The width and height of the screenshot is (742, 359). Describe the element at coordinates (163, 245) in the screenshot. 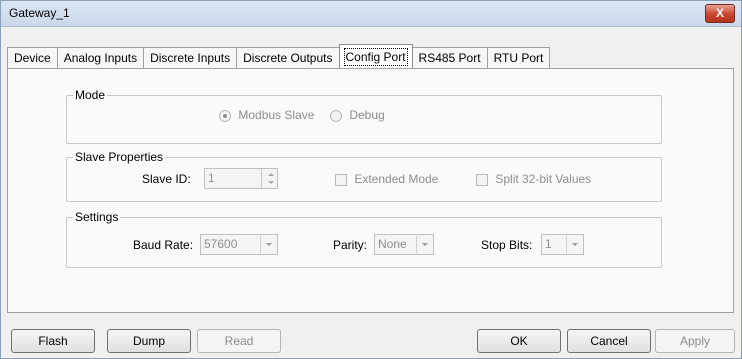

I see `baud-rate-label: Baud Rate:` at that location.